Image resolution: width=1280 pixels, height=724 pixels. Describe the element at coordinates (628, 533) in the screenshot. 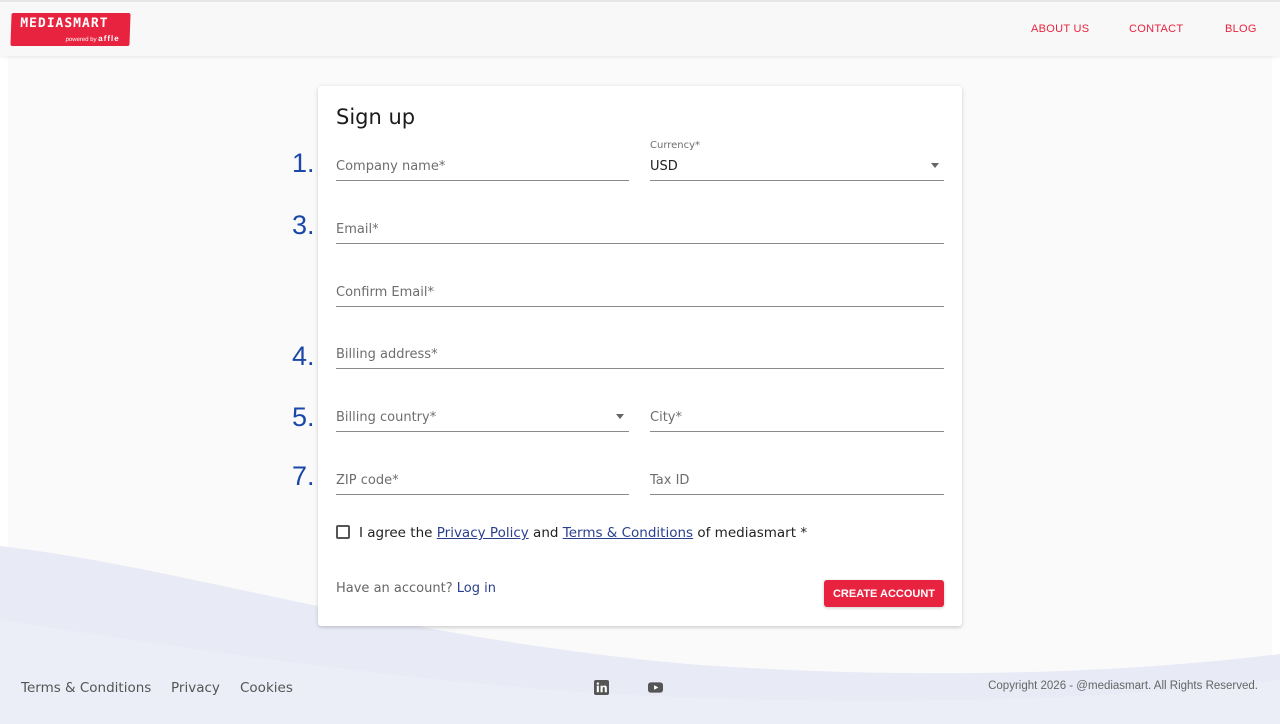

I see `terms-link: Terms & Conditions` at that location.